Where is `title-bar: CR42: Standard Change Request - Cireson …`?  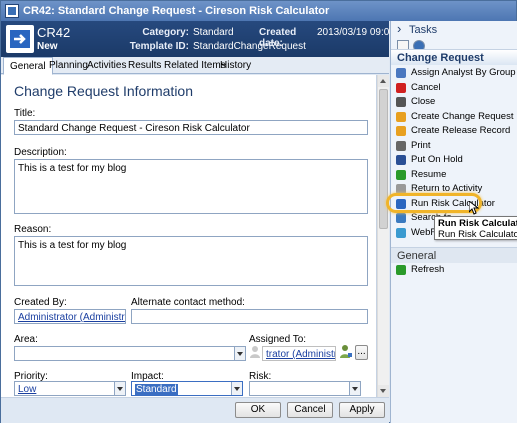
title-bar: CR42: Standard Change Request - Cireson … is located at coordinates (258, 11).